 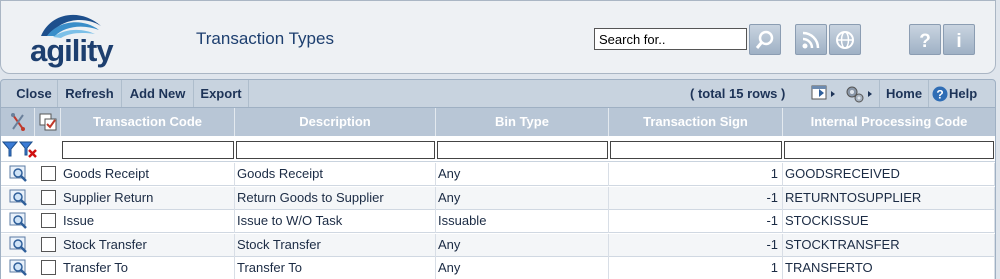 I want to click on clear-filter-button, so click(x=27, y=151).